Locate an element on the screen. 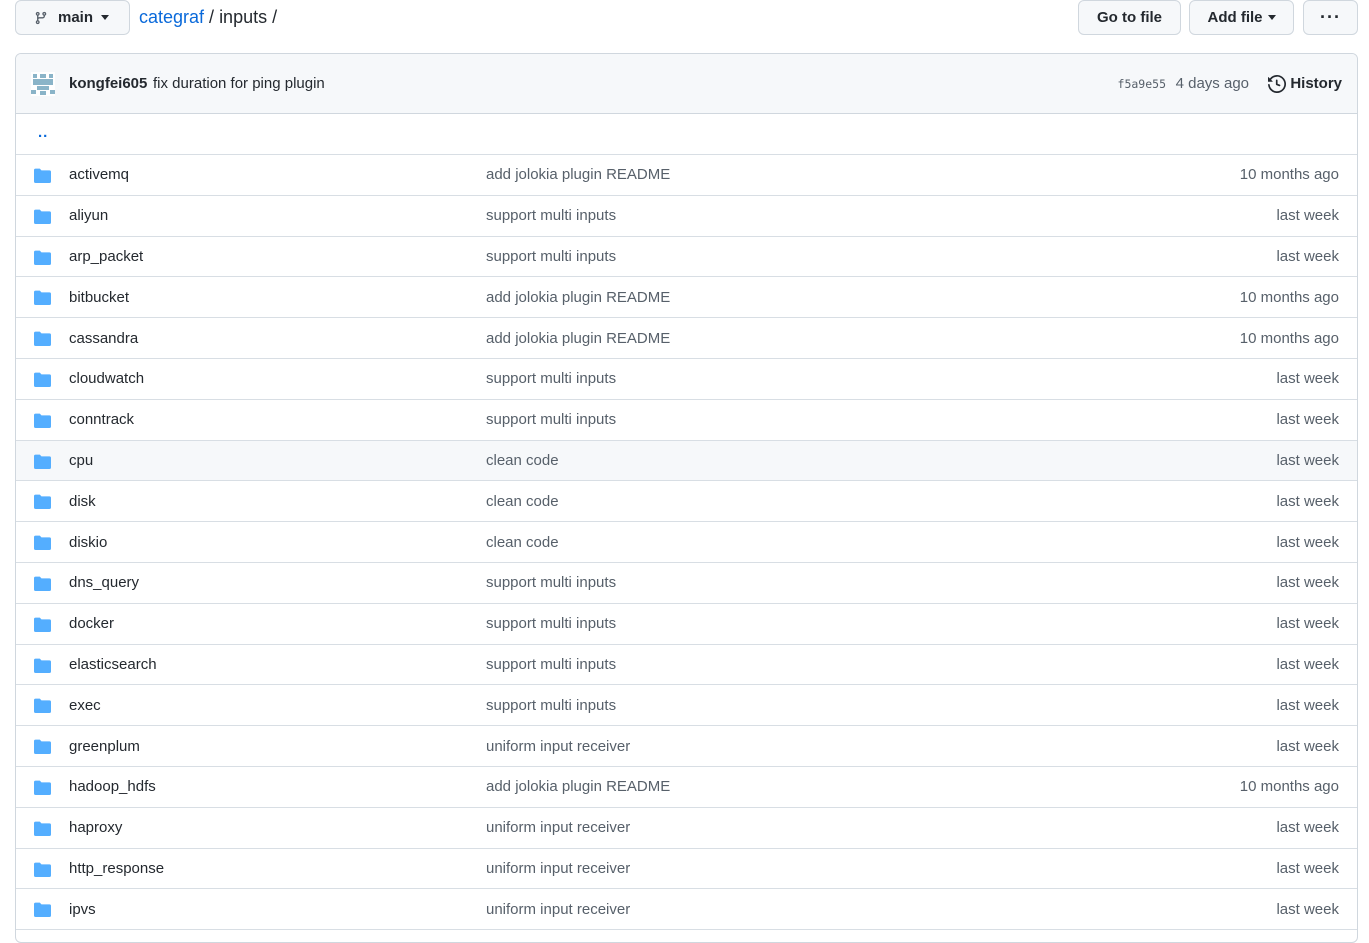 The height and width of the screenshot is (943, 1369). breadcrumb-repo-link: categraf is located at coordinates (171, 17).